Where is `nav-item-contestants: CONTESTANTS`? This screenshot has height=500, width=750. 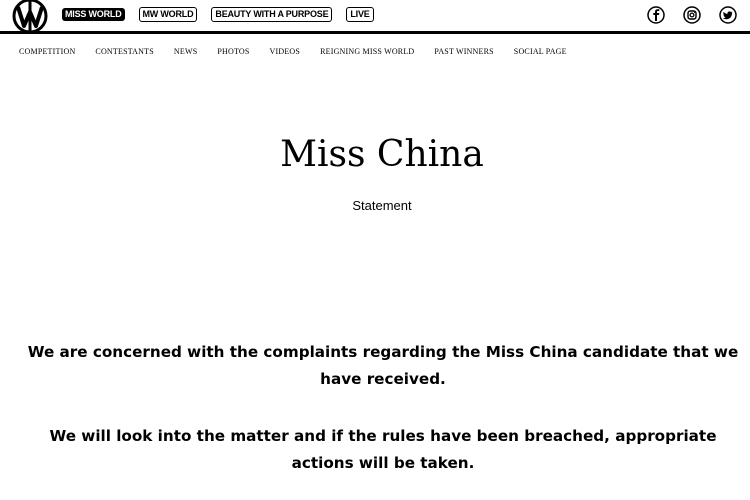
nav-item-contestants: CONTESTANTS is located at coordinates (124, 51).